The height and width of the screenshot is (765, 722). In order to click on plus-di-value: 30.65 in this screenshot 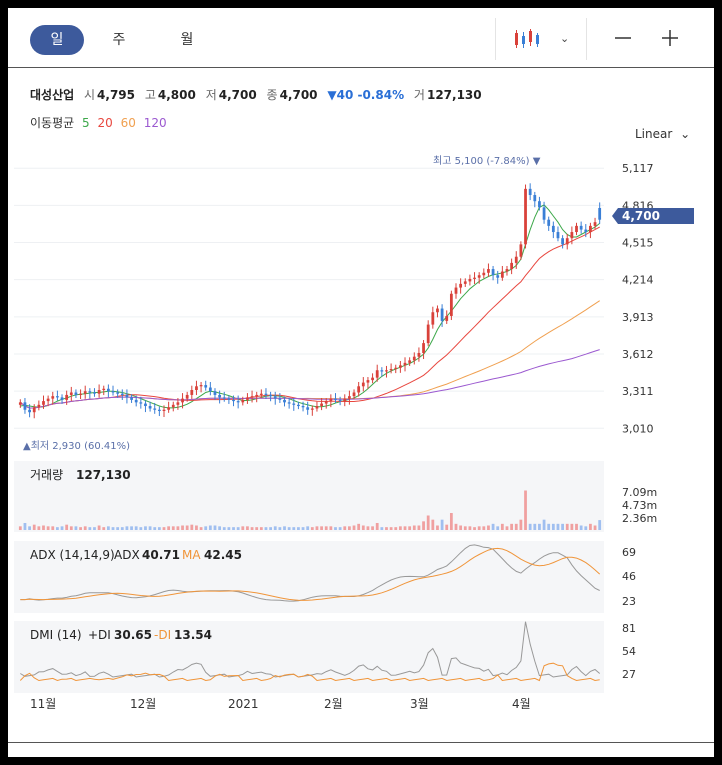, I will do `click(133, 635)`.